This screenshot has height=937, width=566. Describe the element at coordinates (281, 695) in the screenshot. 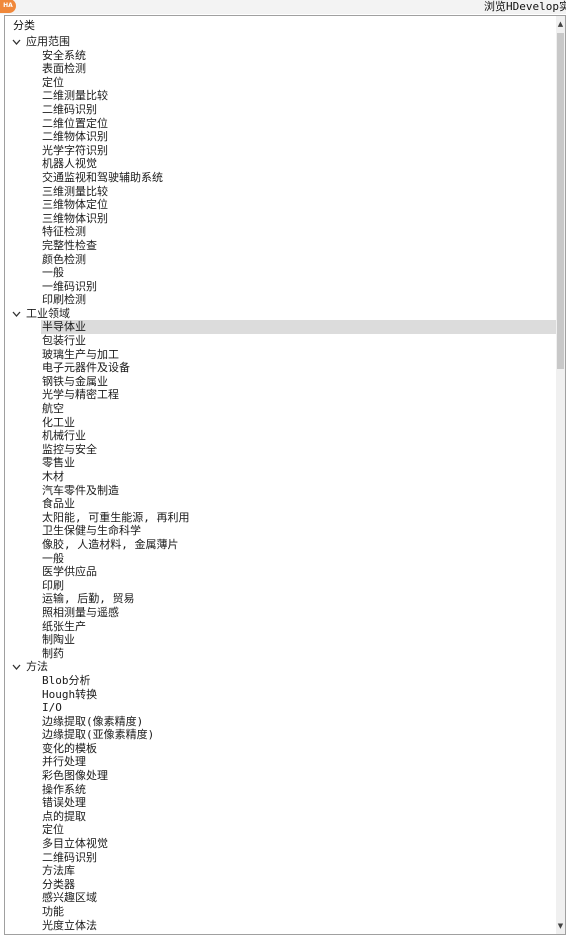

I see `tree-item: Hough转换` at that location.